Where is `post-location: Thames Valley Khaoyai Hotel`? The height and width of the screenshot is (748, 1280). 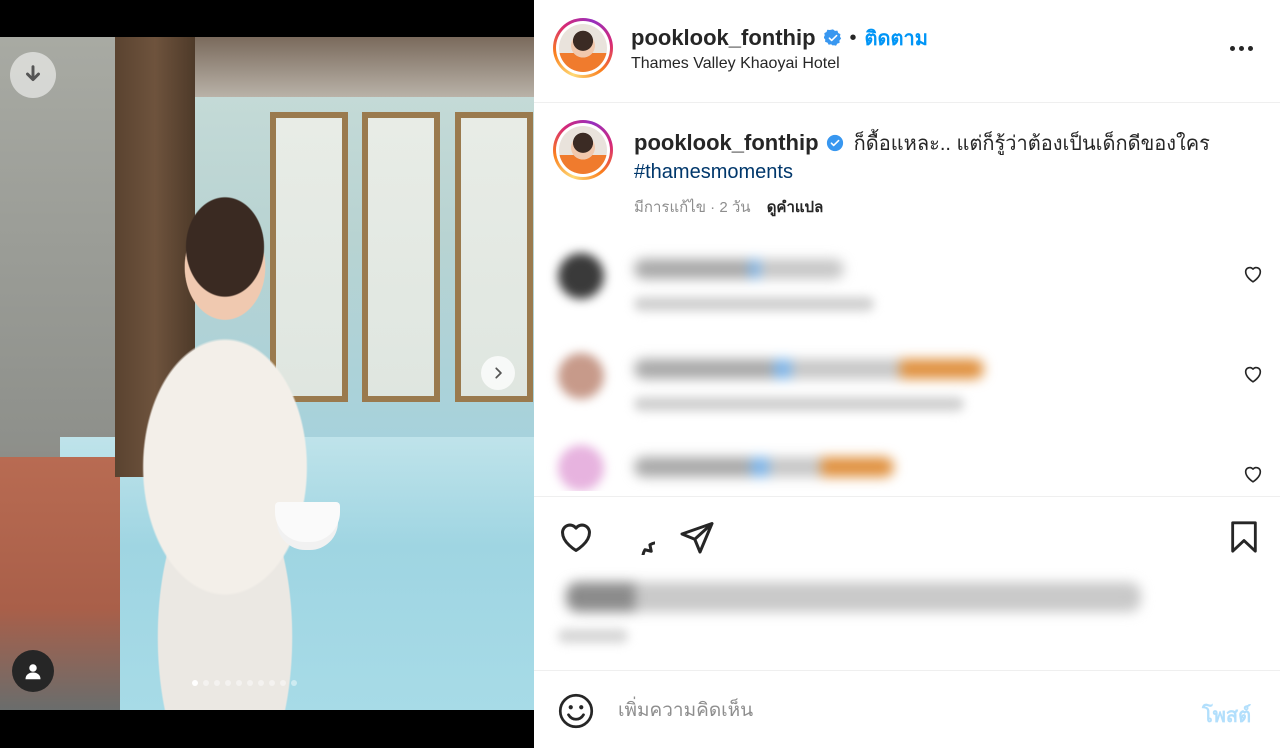
post-location: Thames Valley Khaoyai Hotel is located at coordinates (735, 64).